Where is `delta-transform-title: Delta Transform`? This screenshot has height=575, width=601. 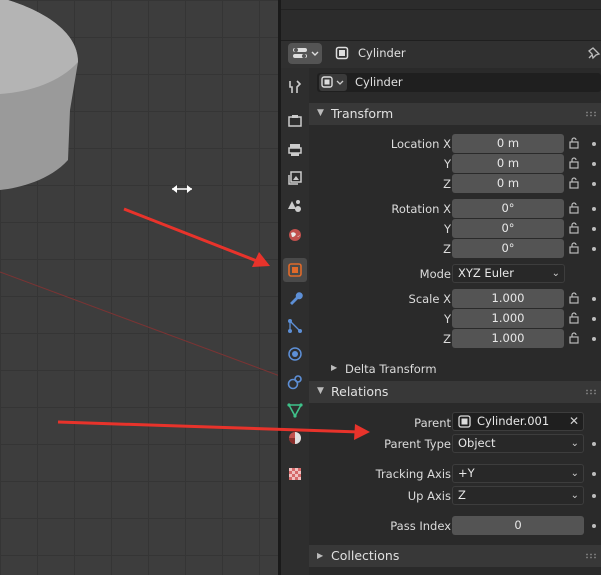 delta-transform-title: Delta Transform is located at coordinates (391, 369).